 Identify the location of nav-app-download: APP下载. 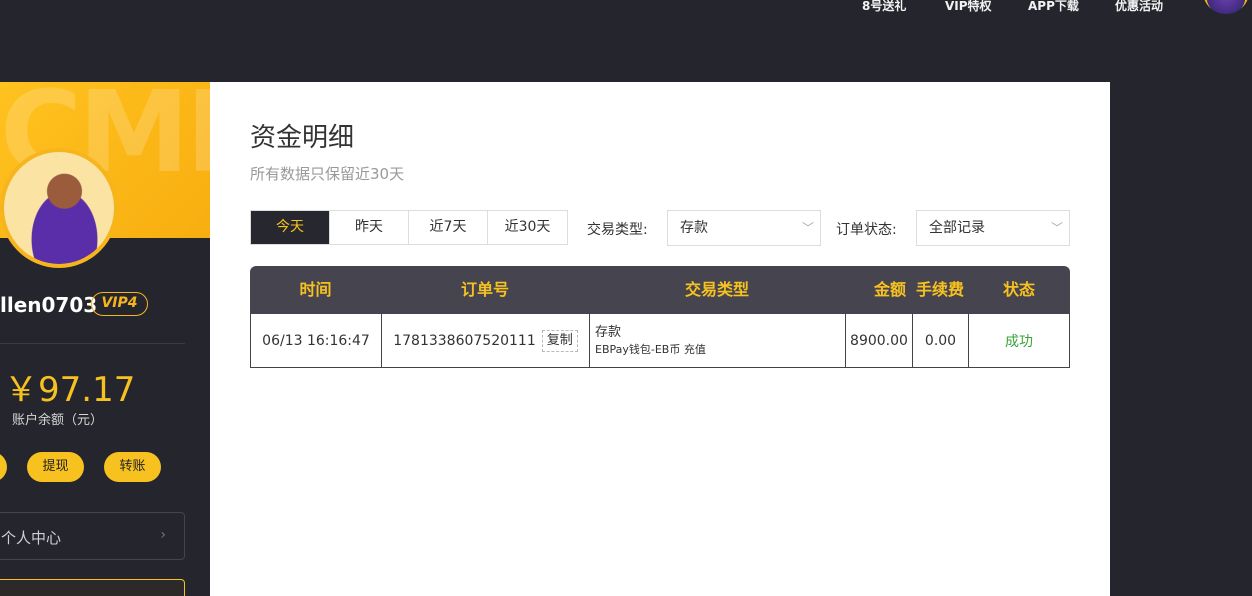
(1053, 6).